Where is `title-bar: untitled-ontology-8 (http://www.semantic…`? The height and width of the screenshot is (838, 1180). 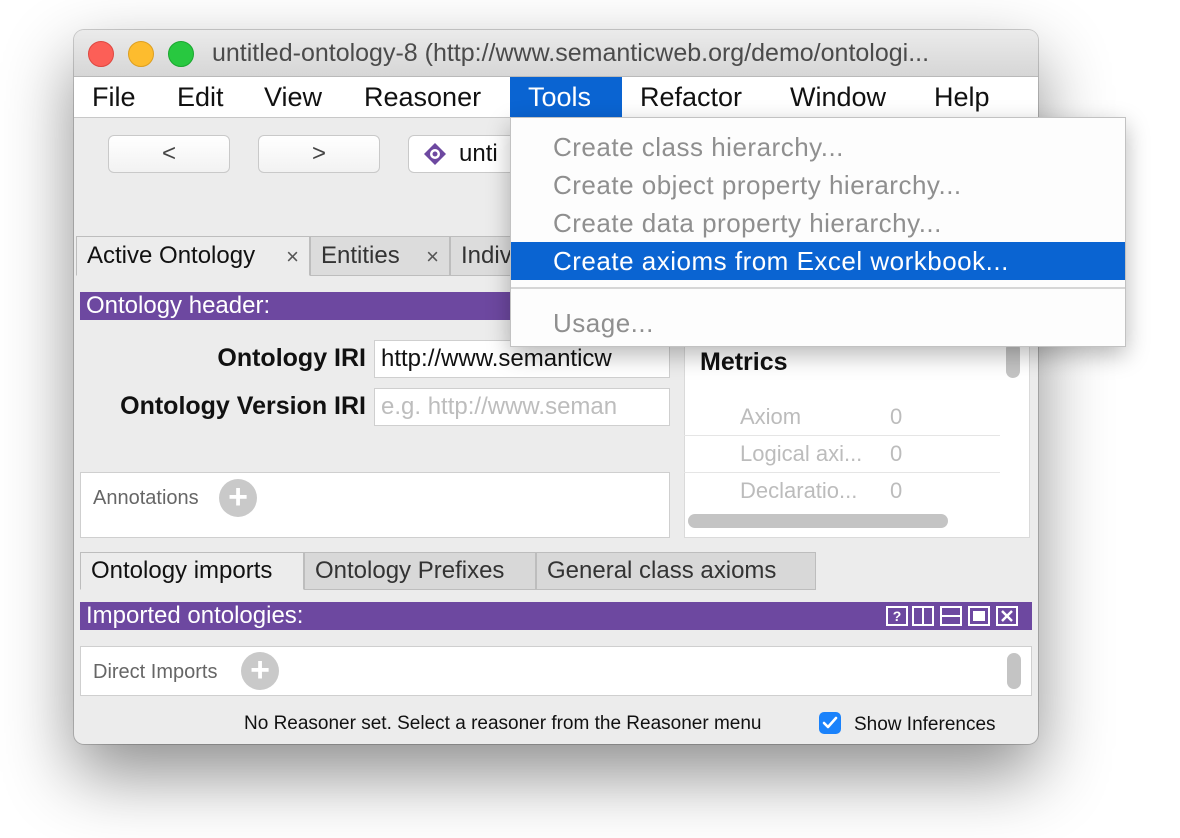
title-bar: untitled-ontology-8 (http://www.semantic… is located at coordinates (556, 53).